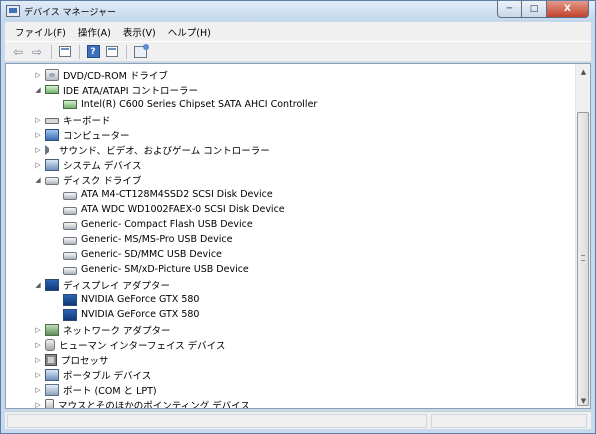  I want to click on status-pane-main, so click(217, 421).